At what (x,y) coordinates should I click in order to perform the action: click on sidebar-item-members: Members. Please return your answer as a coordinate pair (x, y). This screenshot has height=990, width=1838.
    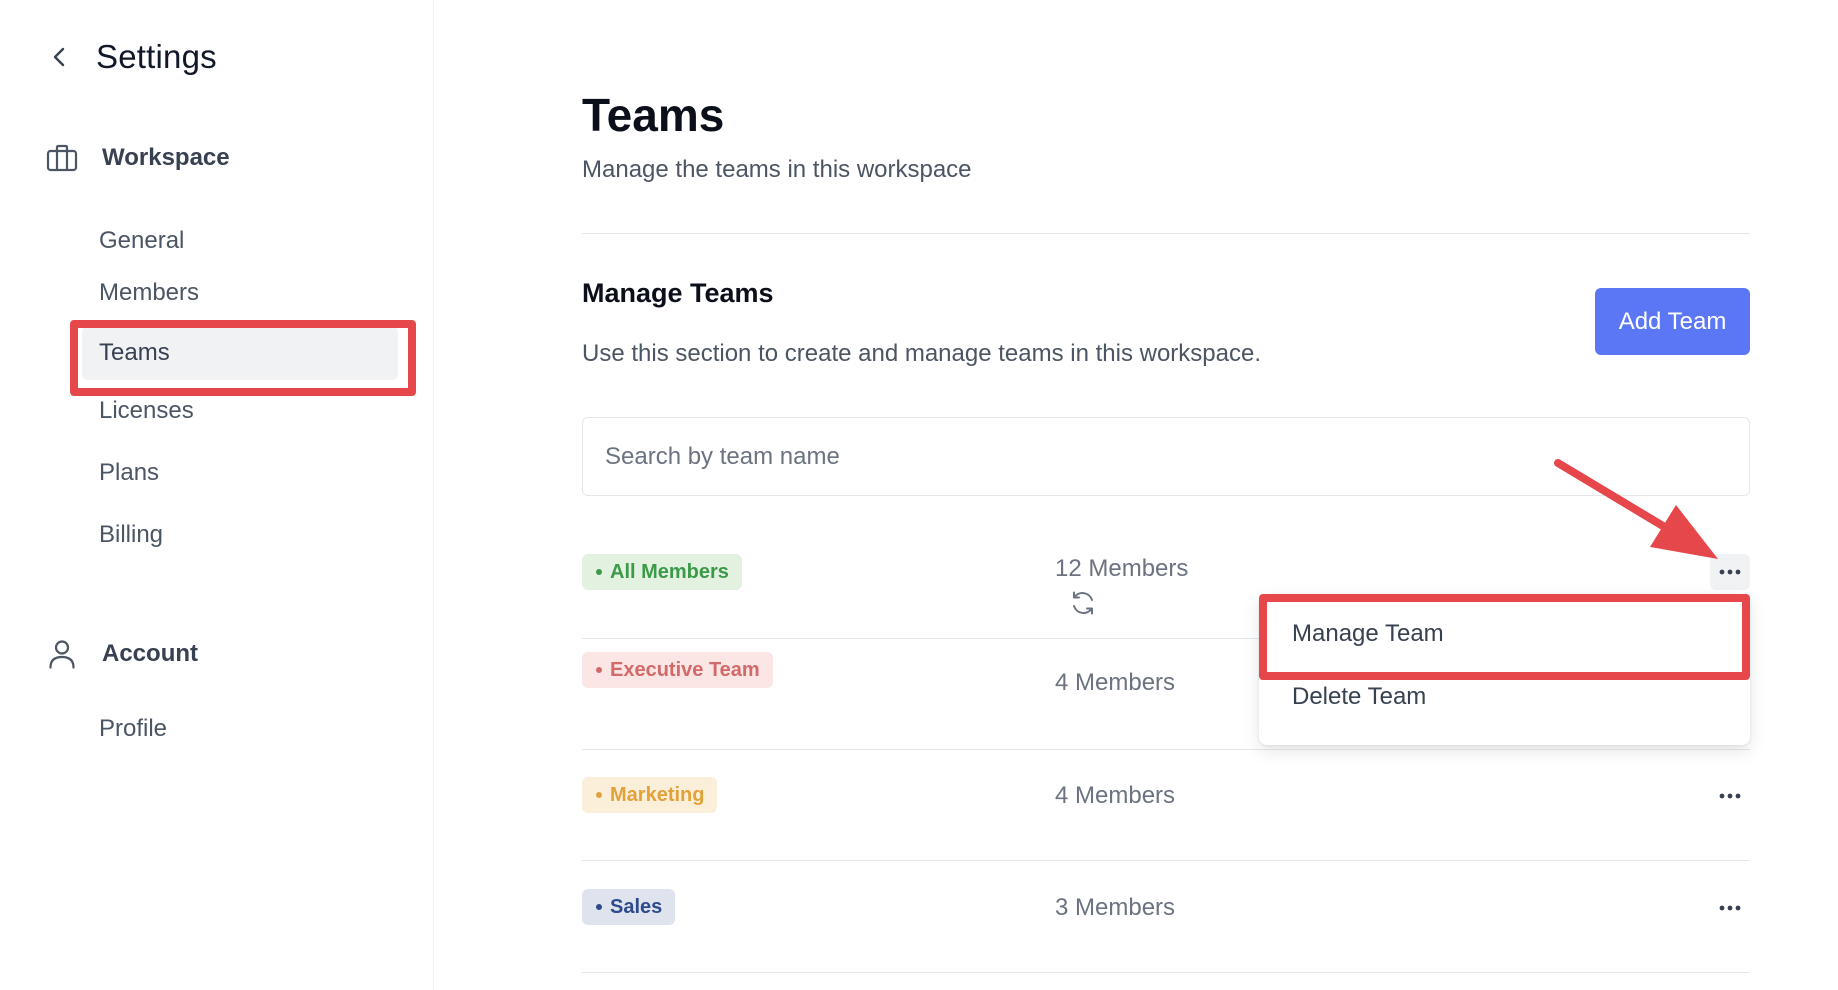
    Looking at the image, I should click on (240, 293).